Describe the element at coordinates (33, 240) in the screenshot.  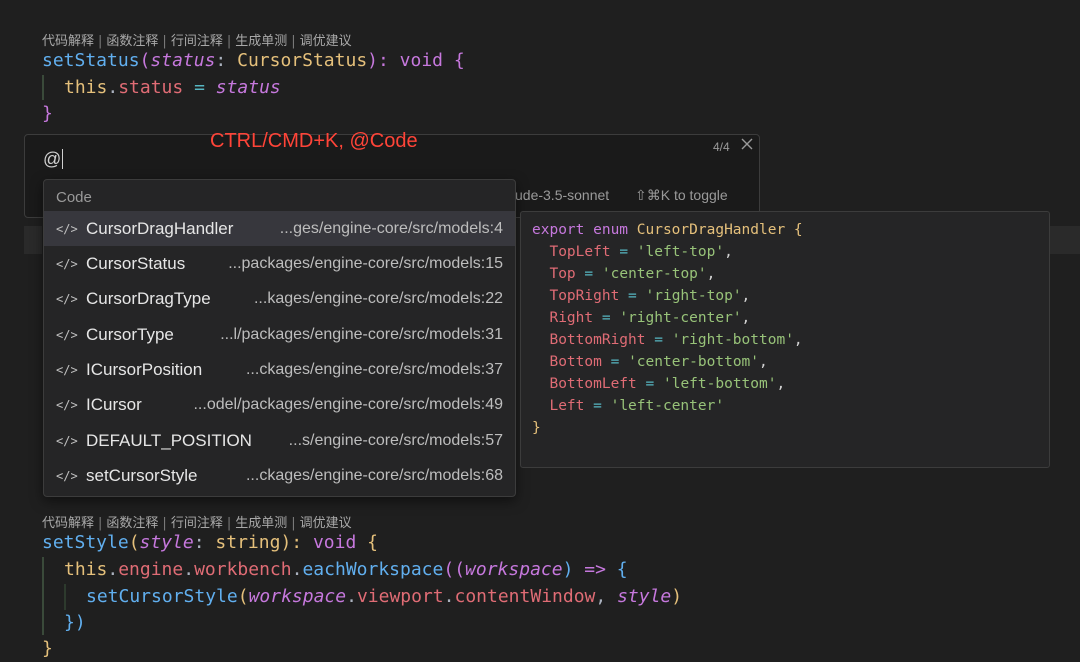
I see `editor-line-highlight` at that location.